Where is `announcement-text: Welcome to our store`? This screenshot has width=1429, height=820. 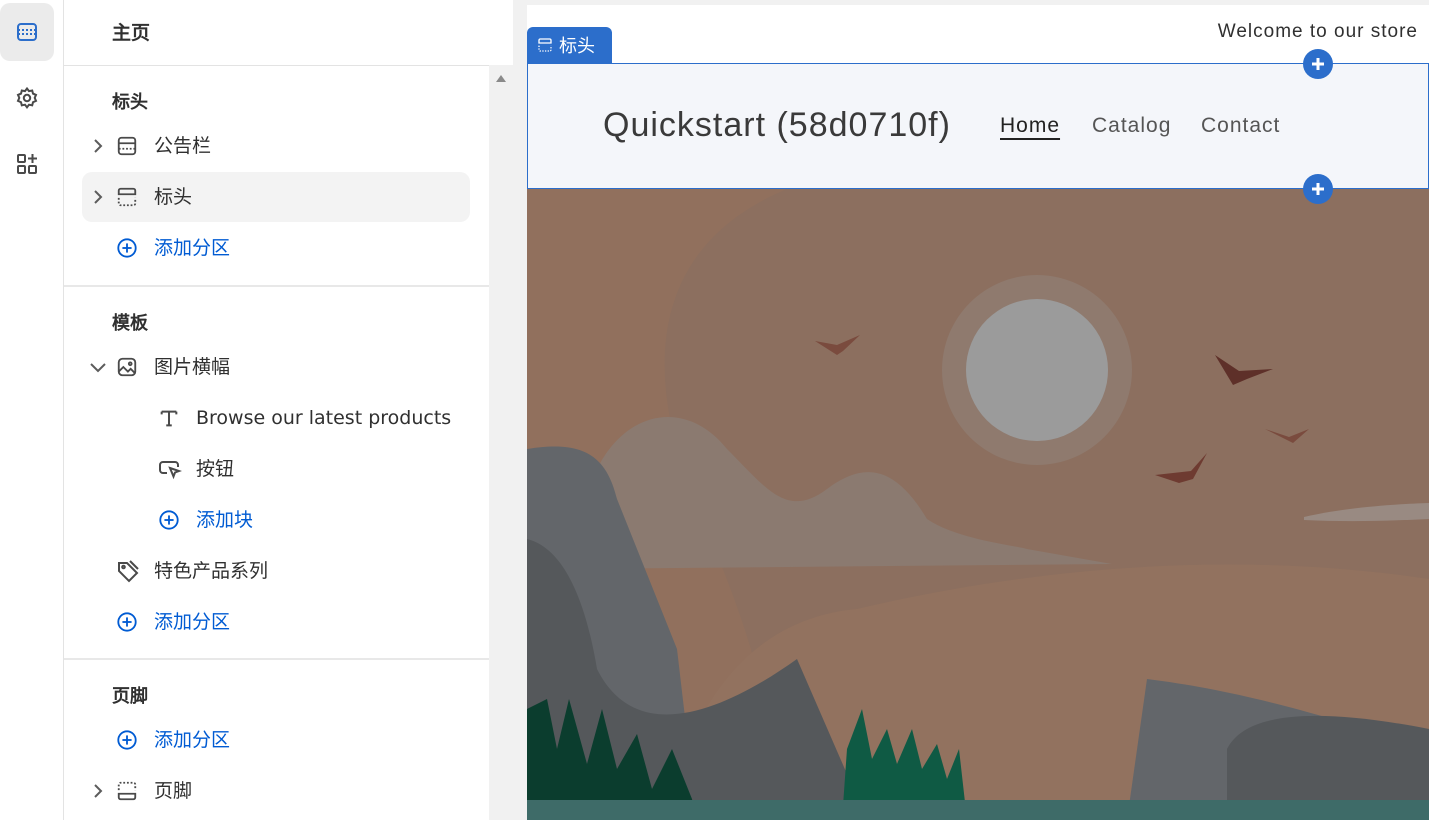 announcement-text: Welcome to our store is located at coordinates (1317, 31).